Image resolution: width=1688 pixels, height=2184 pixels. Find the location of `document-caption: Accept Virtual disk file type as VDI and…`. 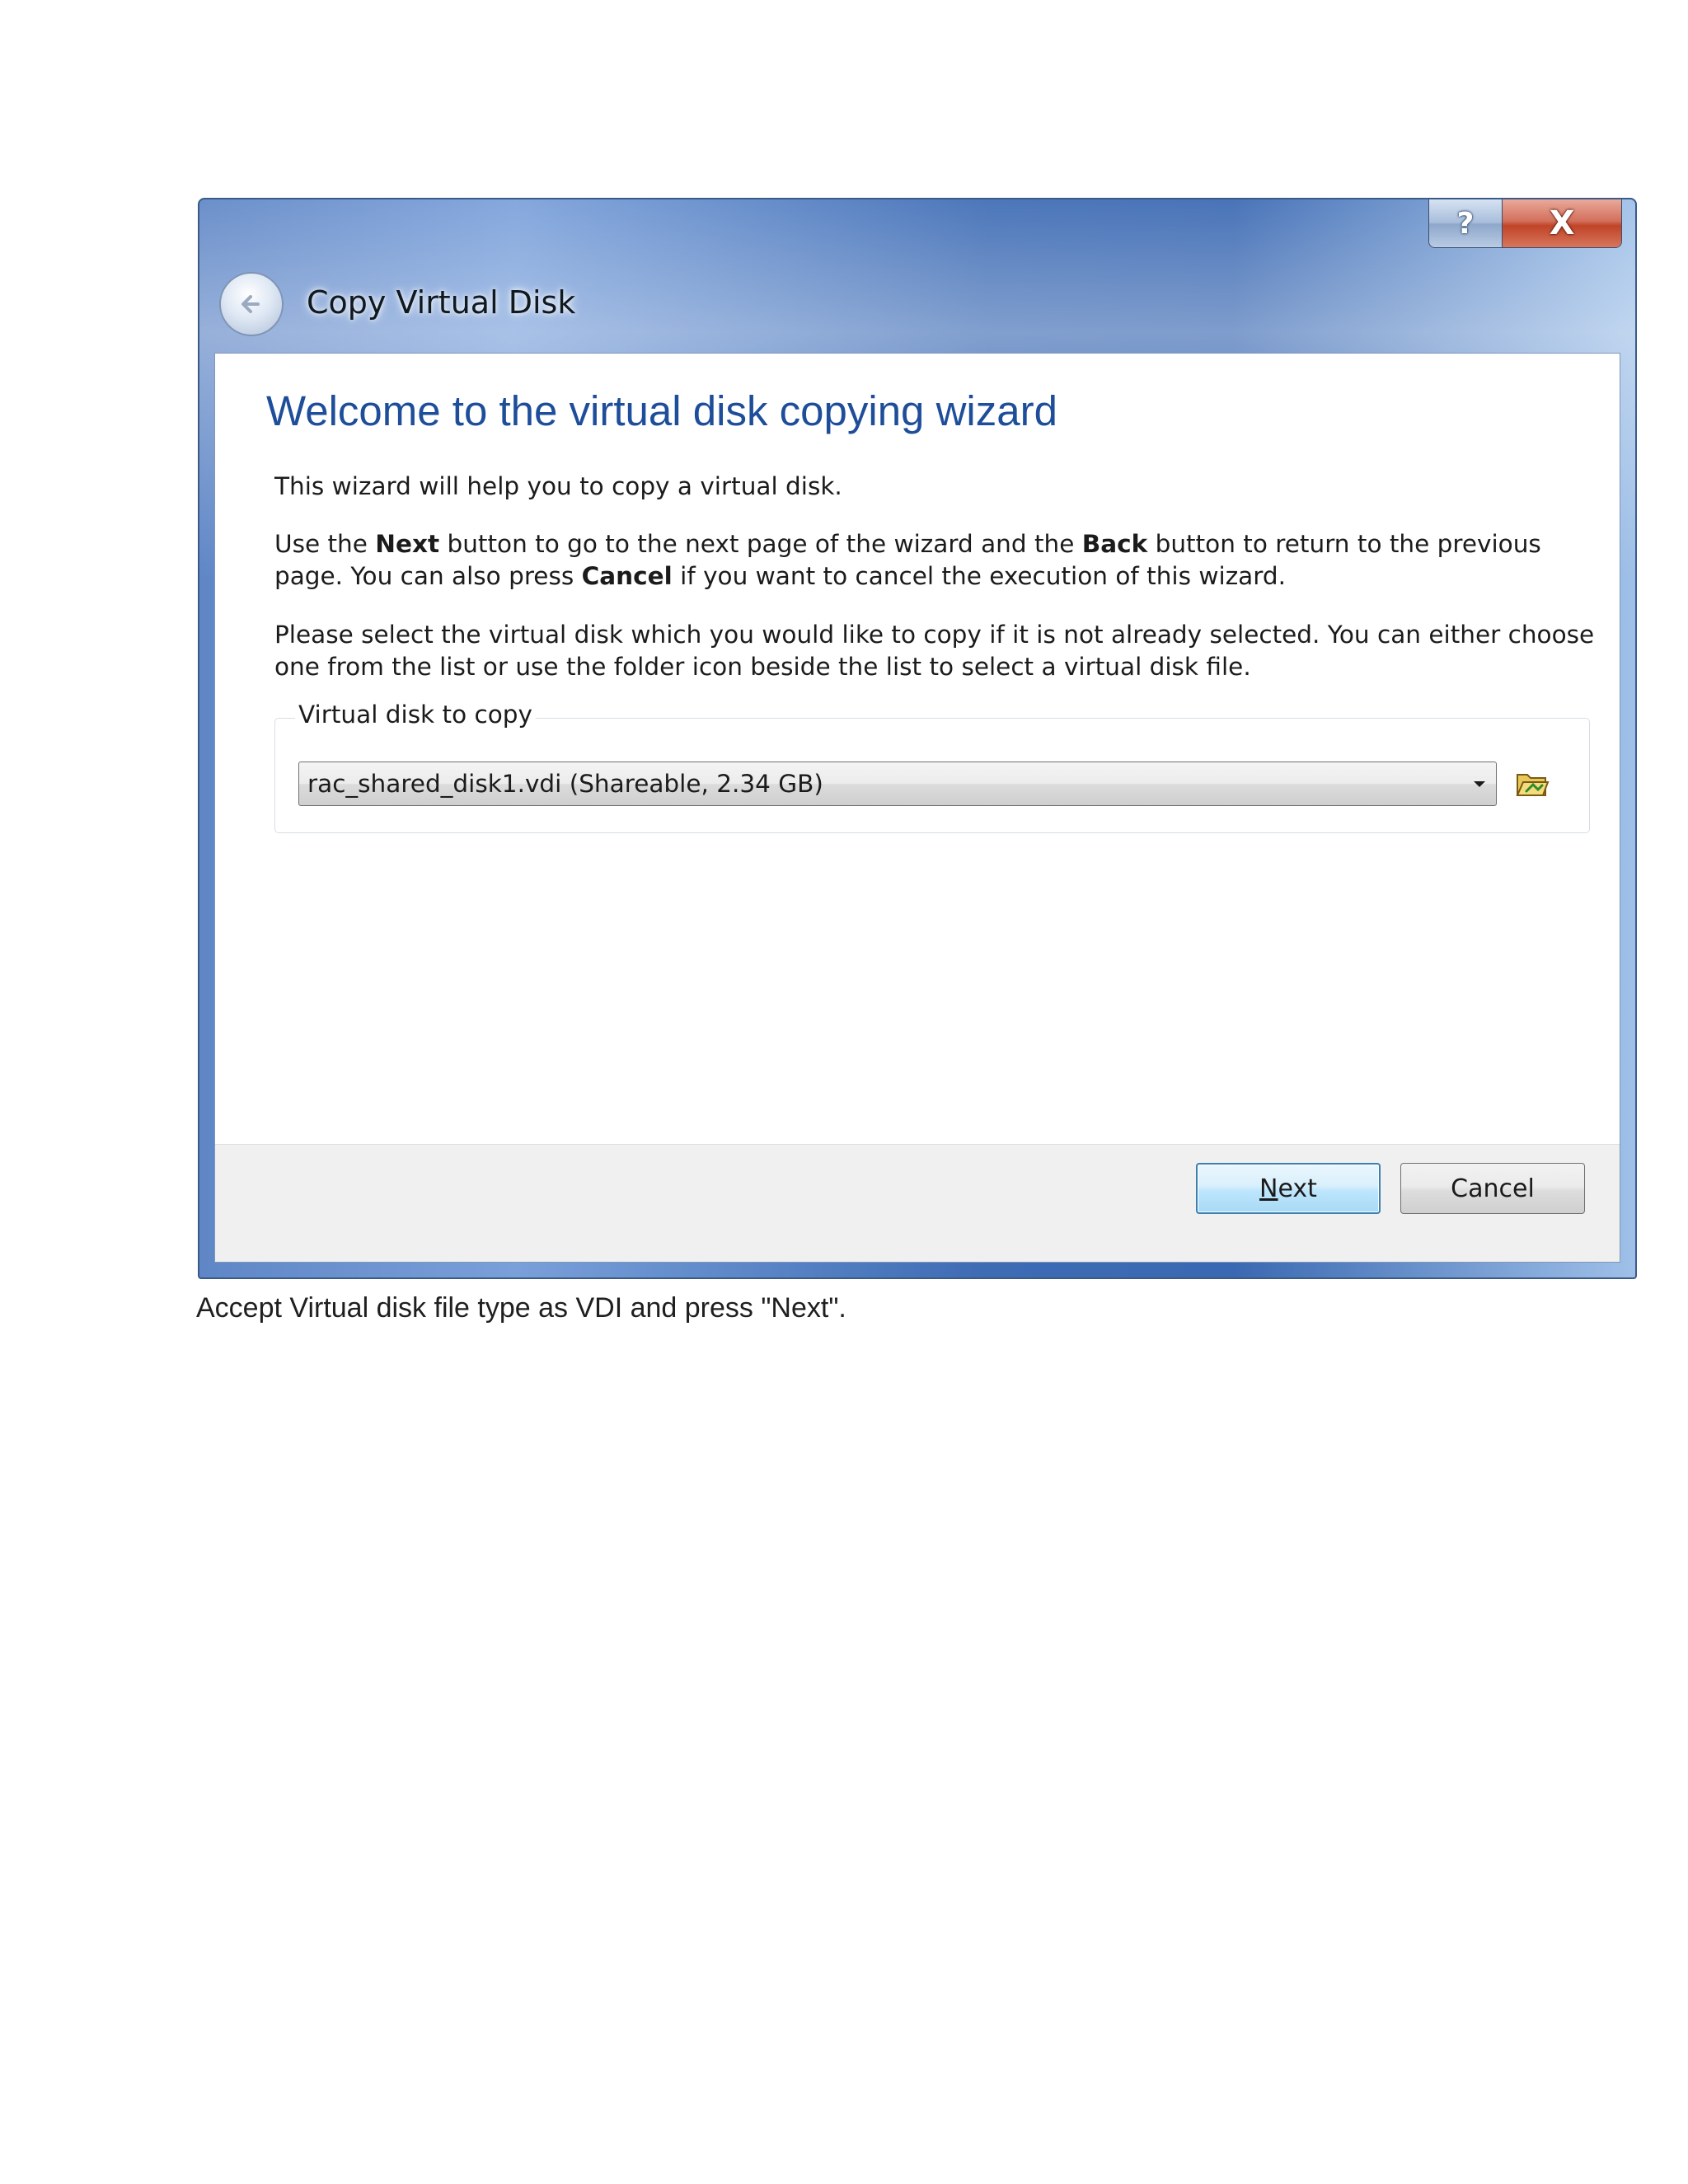

document-caption: Accept Virtual disk file type as VDI and… is located at coordinates (521, 1308).